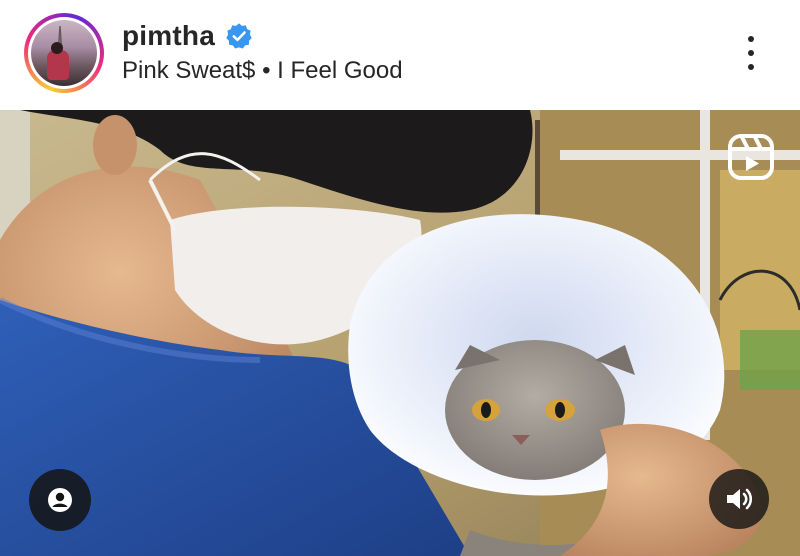 The width and height of the screenshot is (800, 556). I want to click on avatar-person, so click(58, 65).